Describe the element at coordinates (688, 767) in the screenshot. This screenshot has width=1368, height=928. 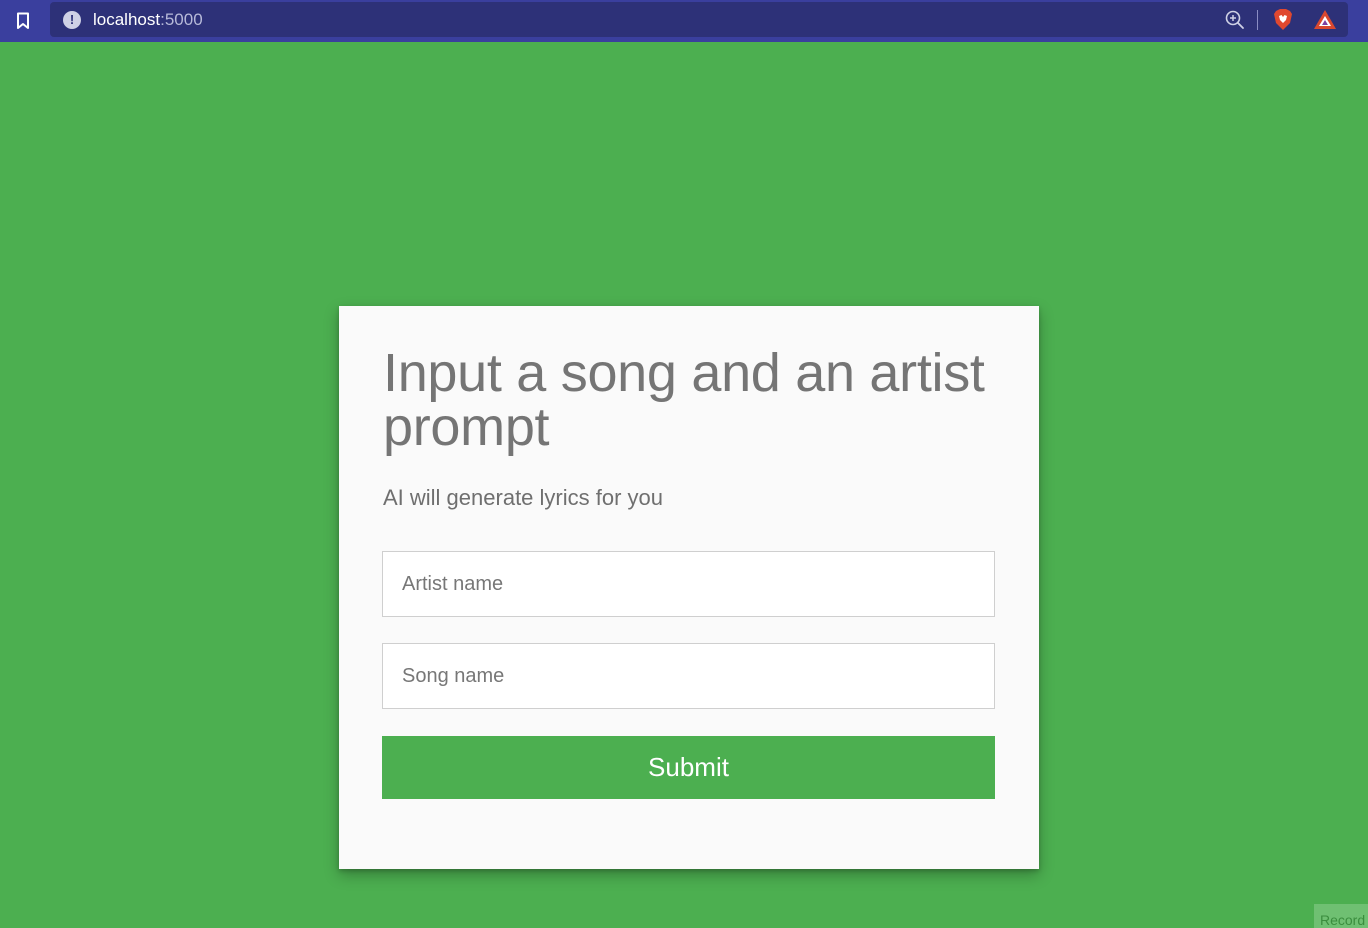
I see `submit-button: Submit` at that location.